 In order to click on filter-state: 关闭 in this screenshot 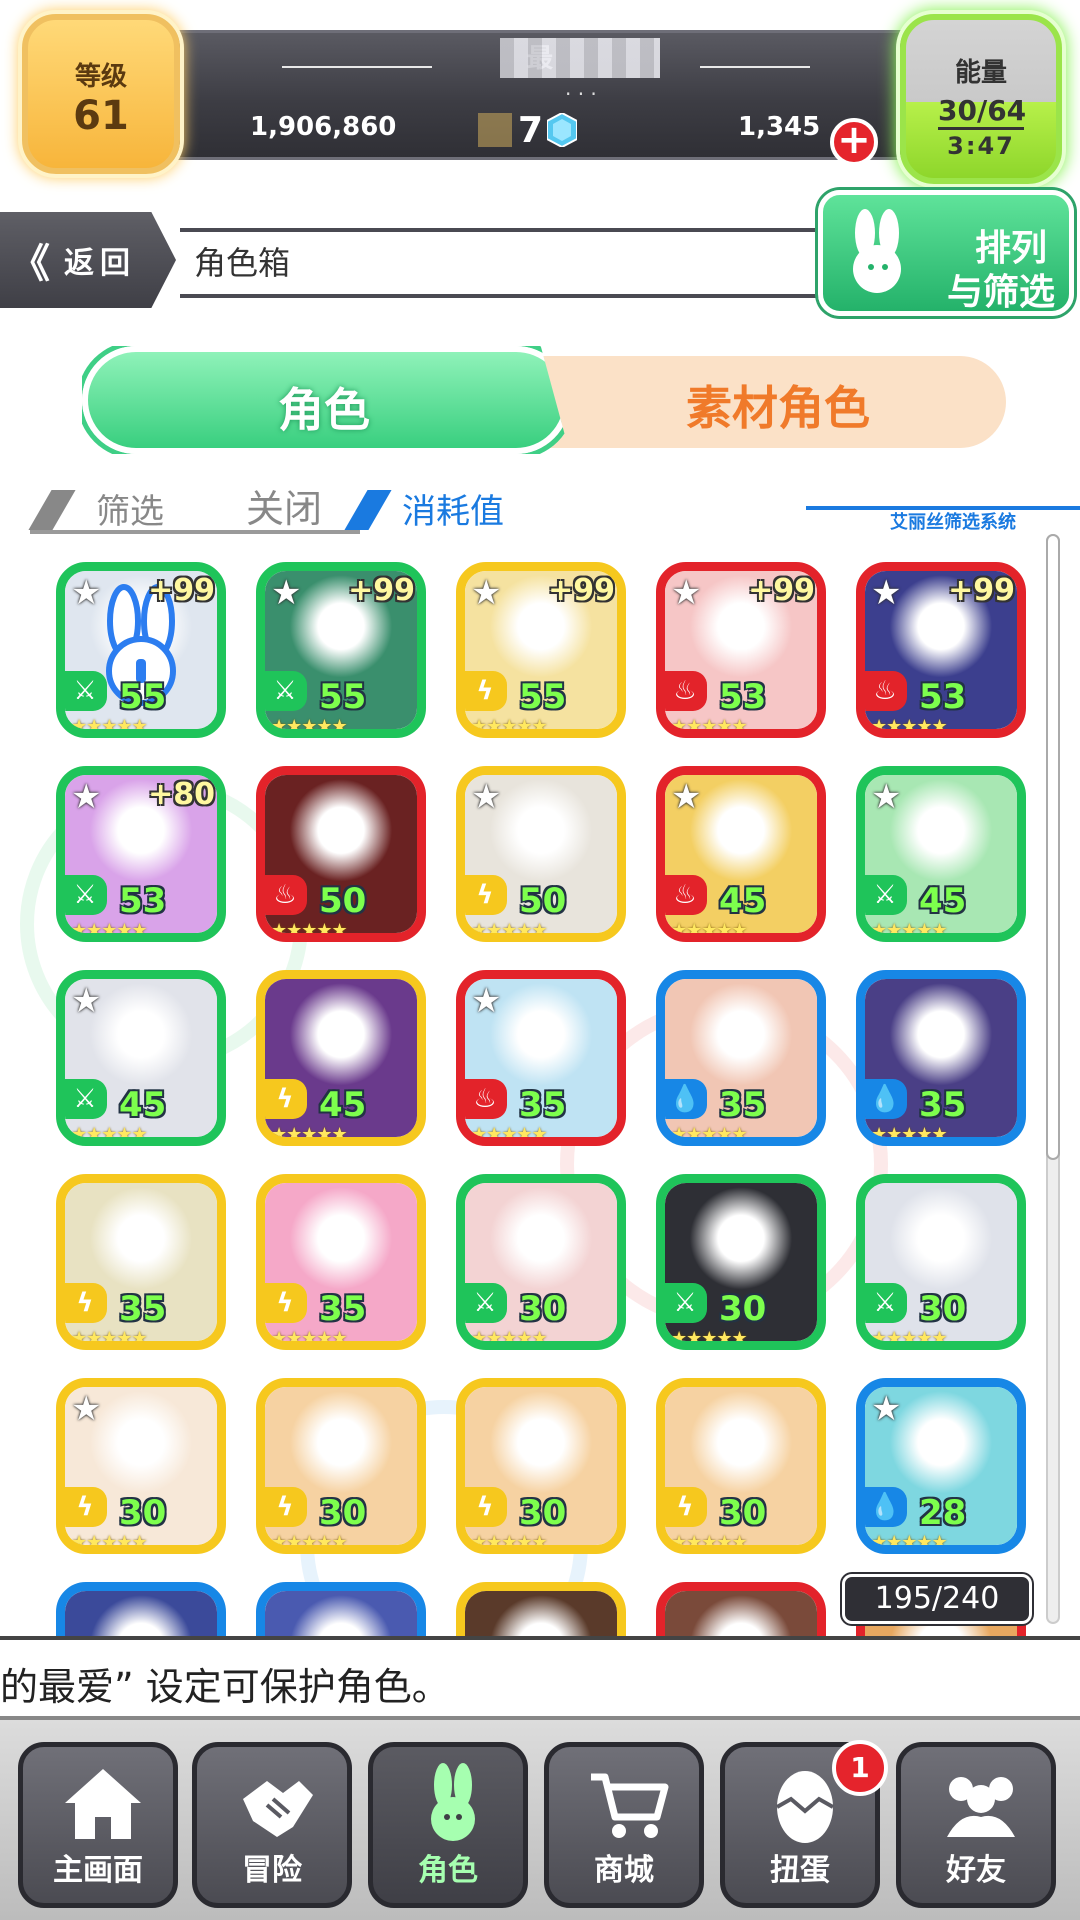, I will do `click(284, 505)`.